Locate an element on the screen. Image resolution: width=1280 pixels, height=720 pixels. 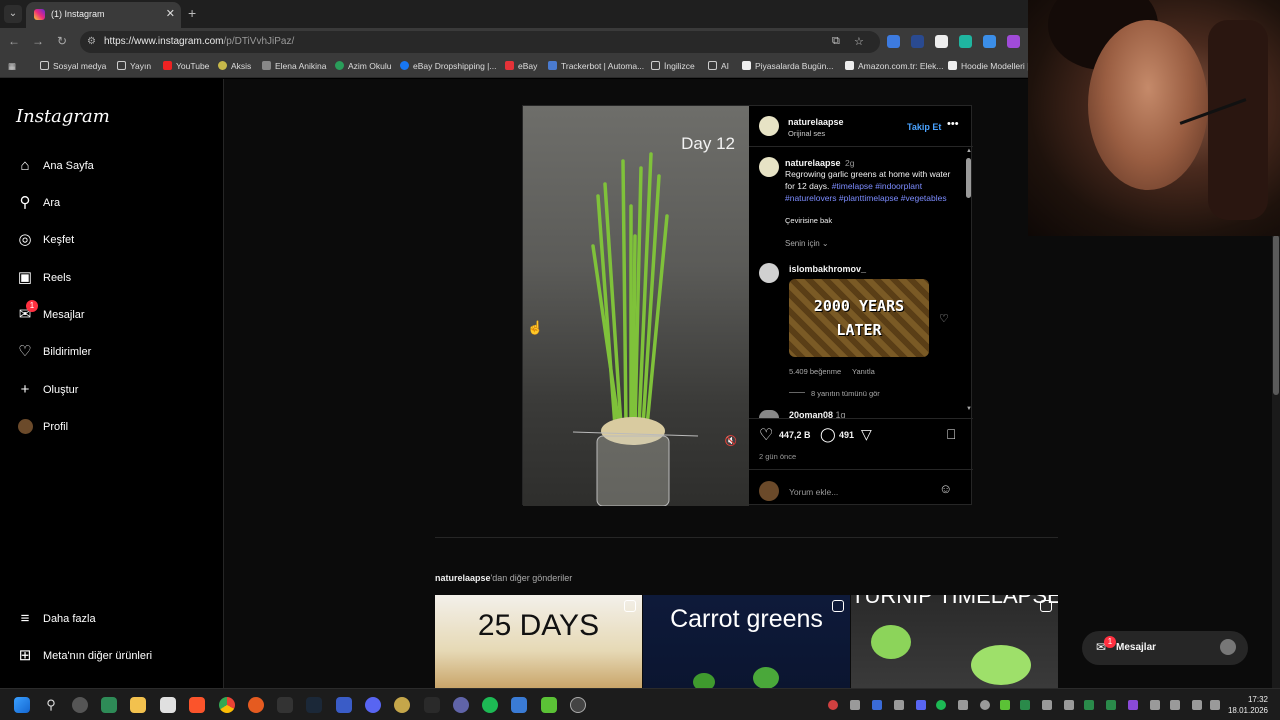
comment-icon: ◯ is located at coordinates (828, 434).